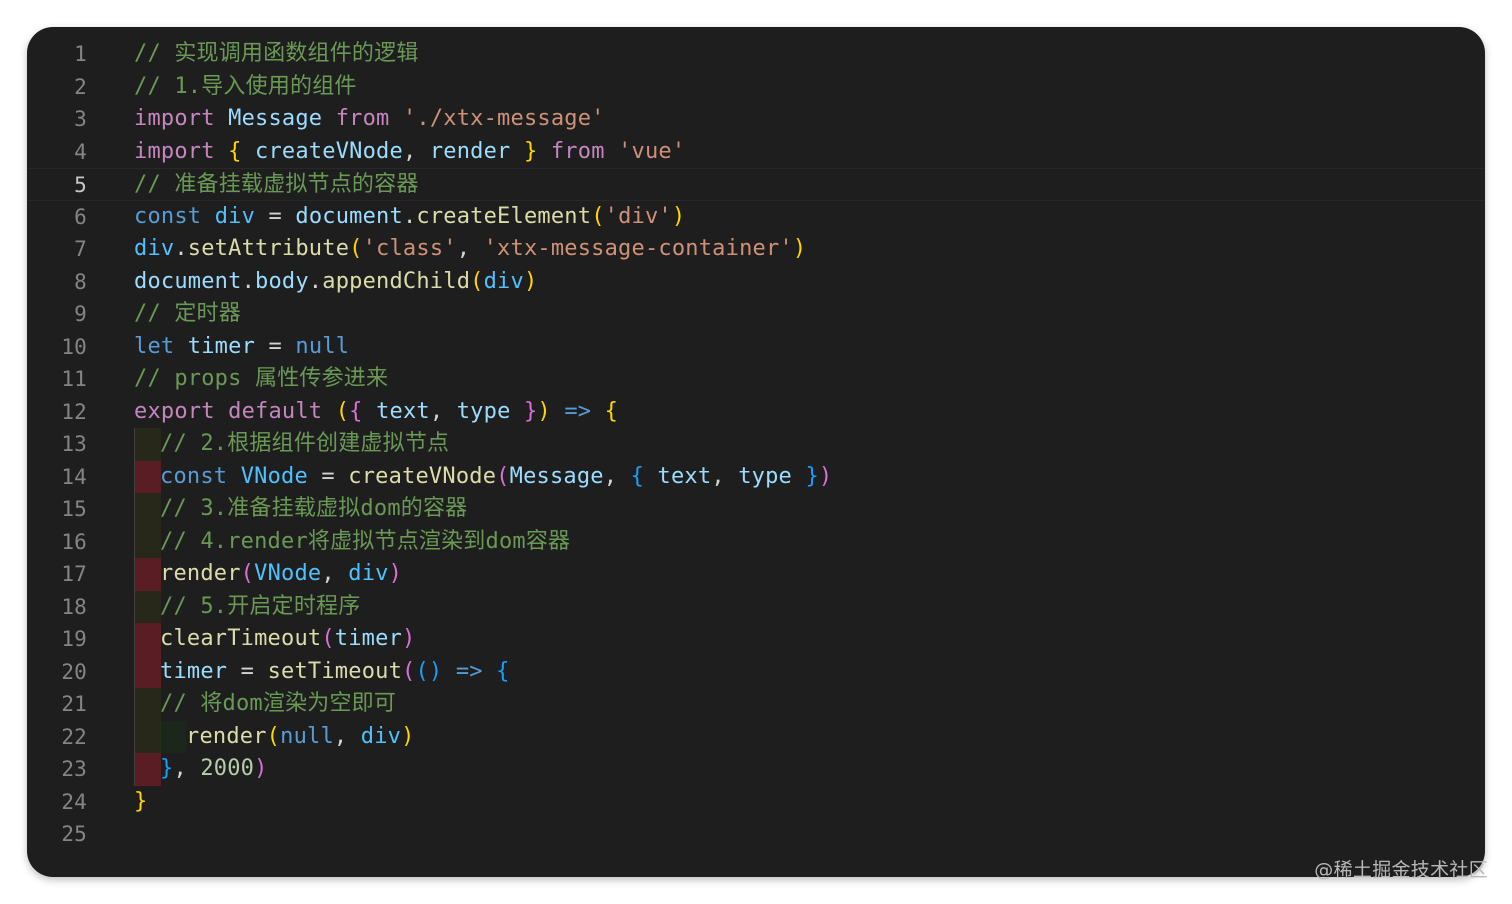 Image resolution: width=1512 pixels, height=904 pixels. Describe the element at coordinates (80, 249) in the screenshot. I see `line-number: 7` at that location.